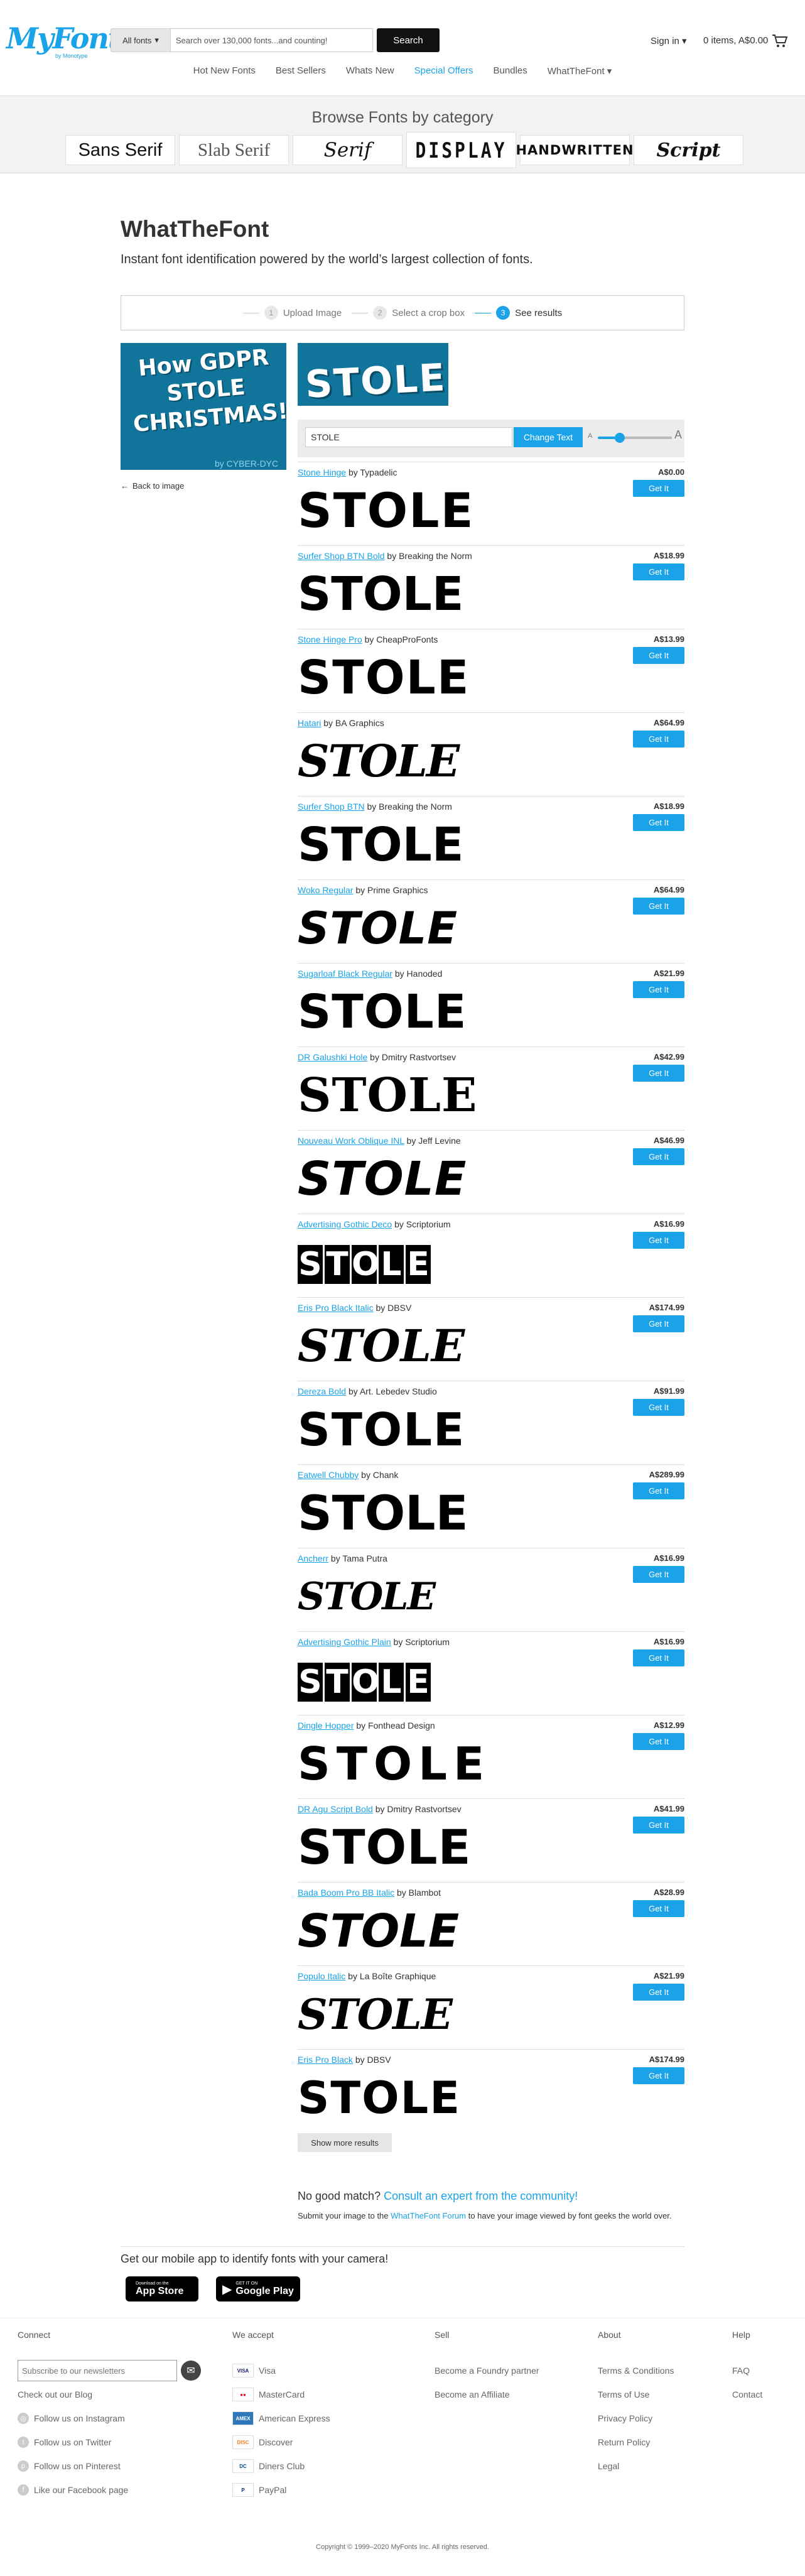 The width and height of the screenshot is (805, 2576). I want to click on font-name-link: Surfer Shop BTN Bold, so click(341, 556).